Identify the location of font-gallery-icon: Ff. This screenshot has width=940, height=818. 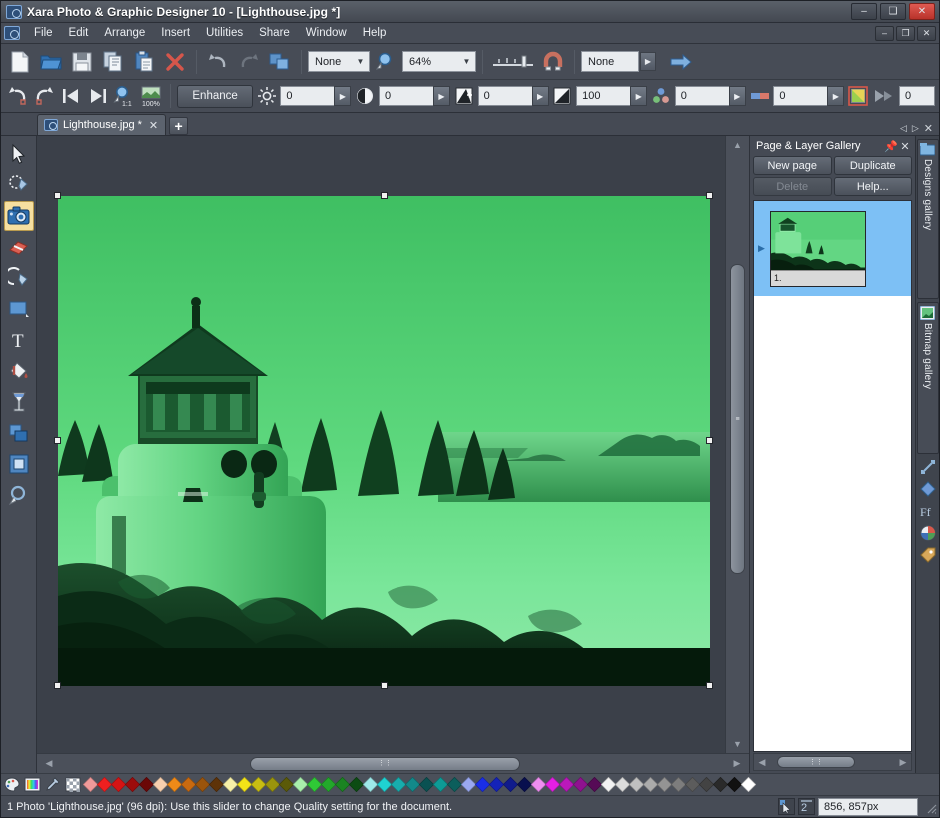
(928, 511).